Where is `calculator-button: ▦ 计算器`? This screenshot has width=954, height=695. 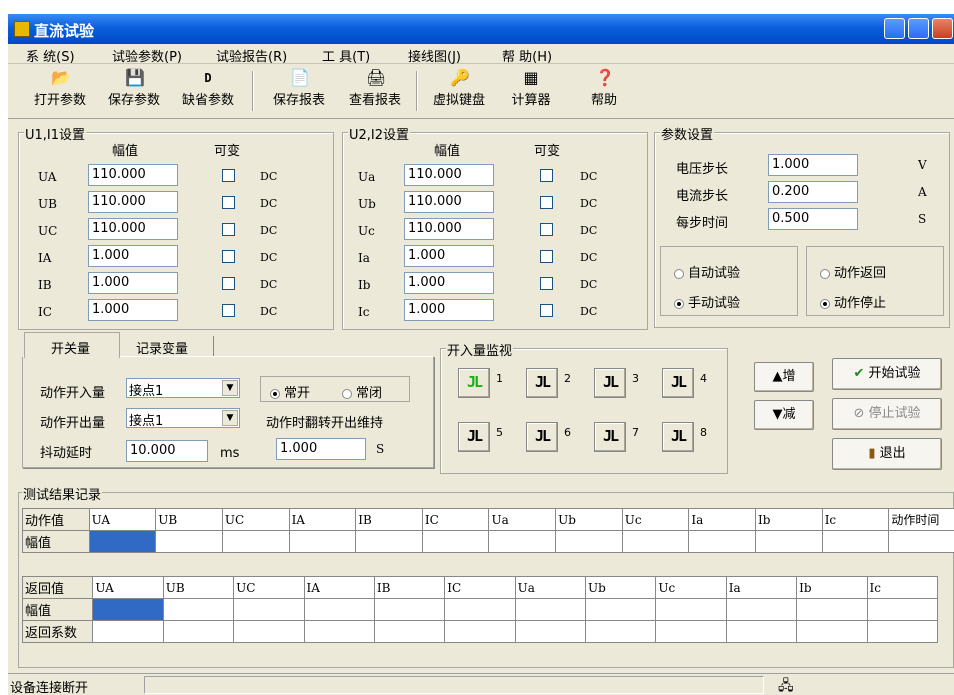 calculator-button: ▦ 计算器 is located at coordinates (531, 89).